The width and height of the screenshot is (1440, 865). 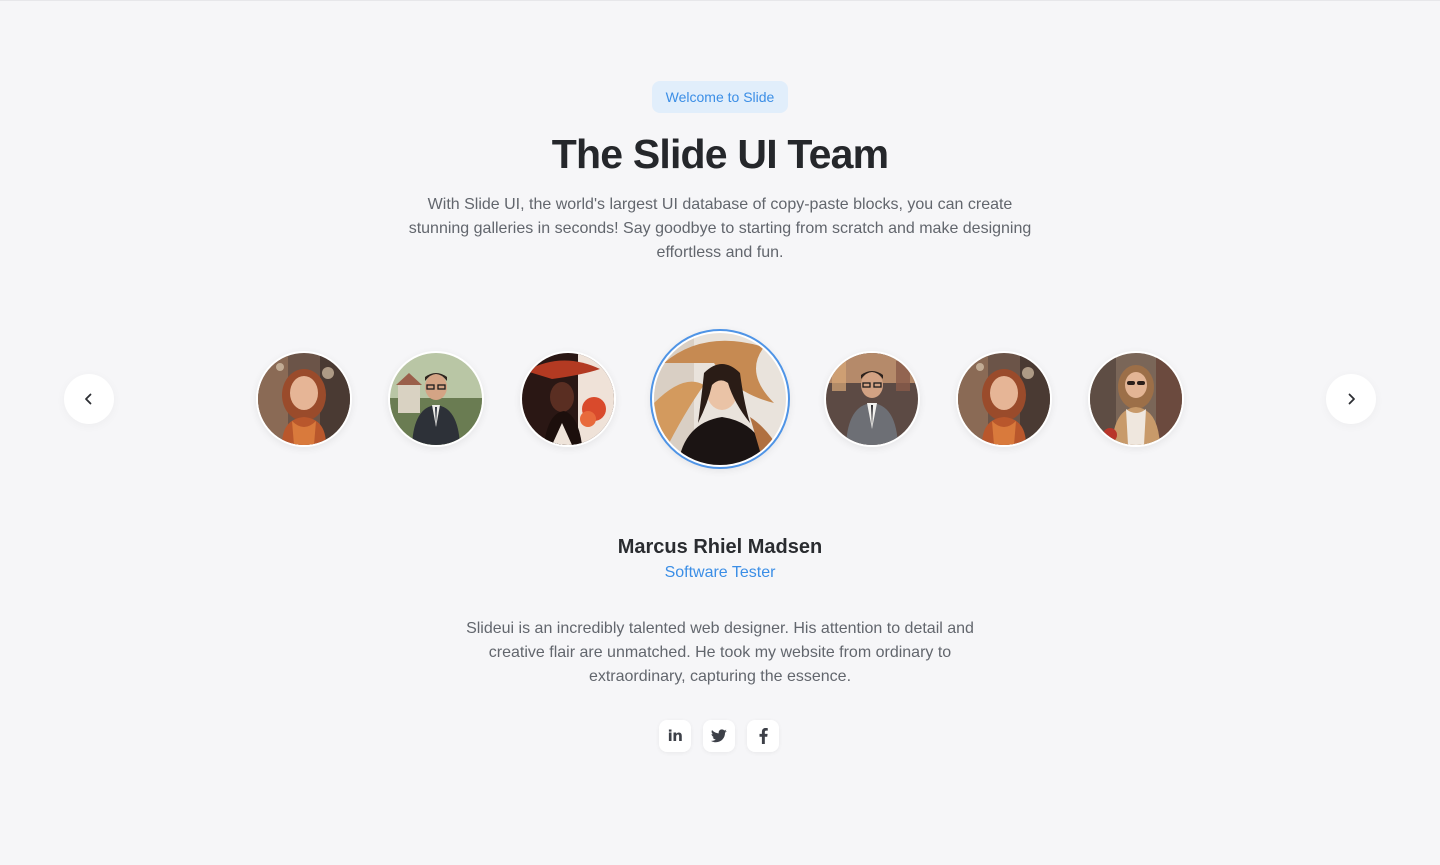 I want to click on linkedin-icon: in, so click(x=675, y=735).